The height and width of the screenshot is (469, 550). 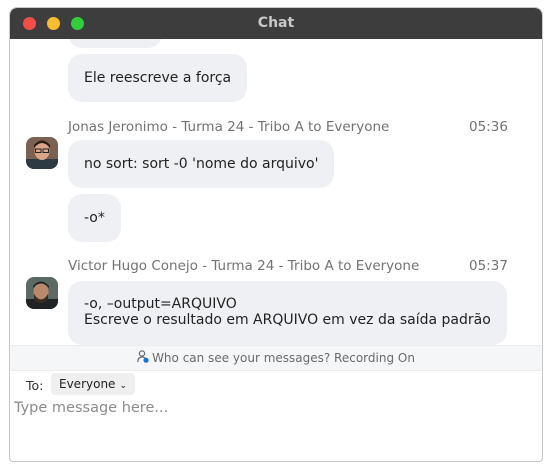 I want to click on message-bubble: Ele reescreve a força, so click(x=158, y=78).